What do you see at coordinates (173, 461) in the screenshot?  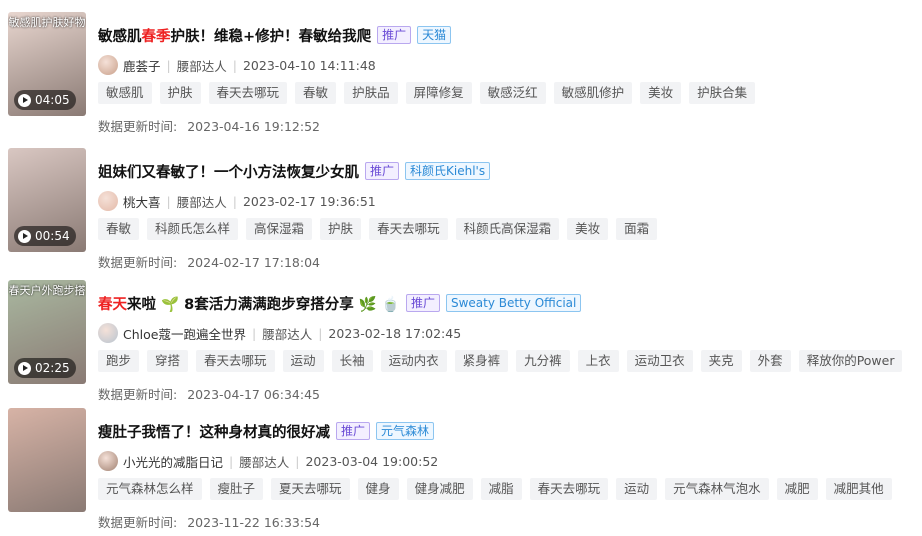 I see `author-name: 小光光的减脂日记` at bounding box center [173, 461].